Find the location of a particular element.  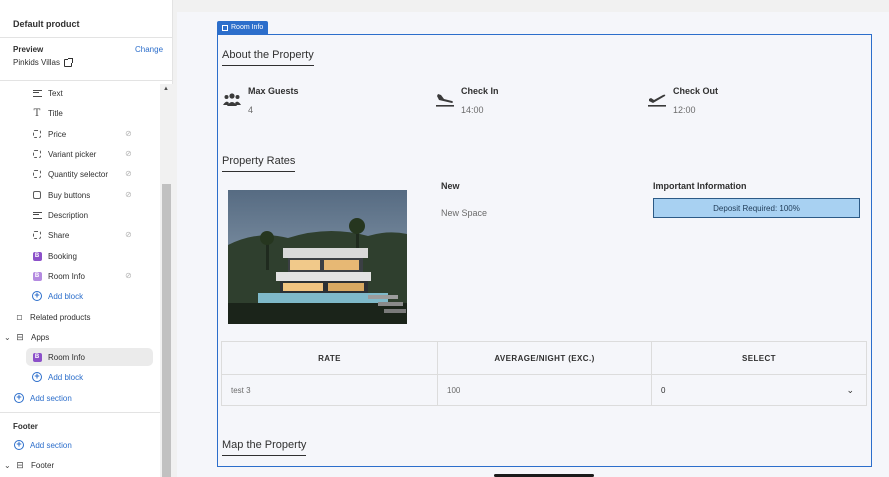

sidebar-item-label: Text is located at coordinates (55, 93).